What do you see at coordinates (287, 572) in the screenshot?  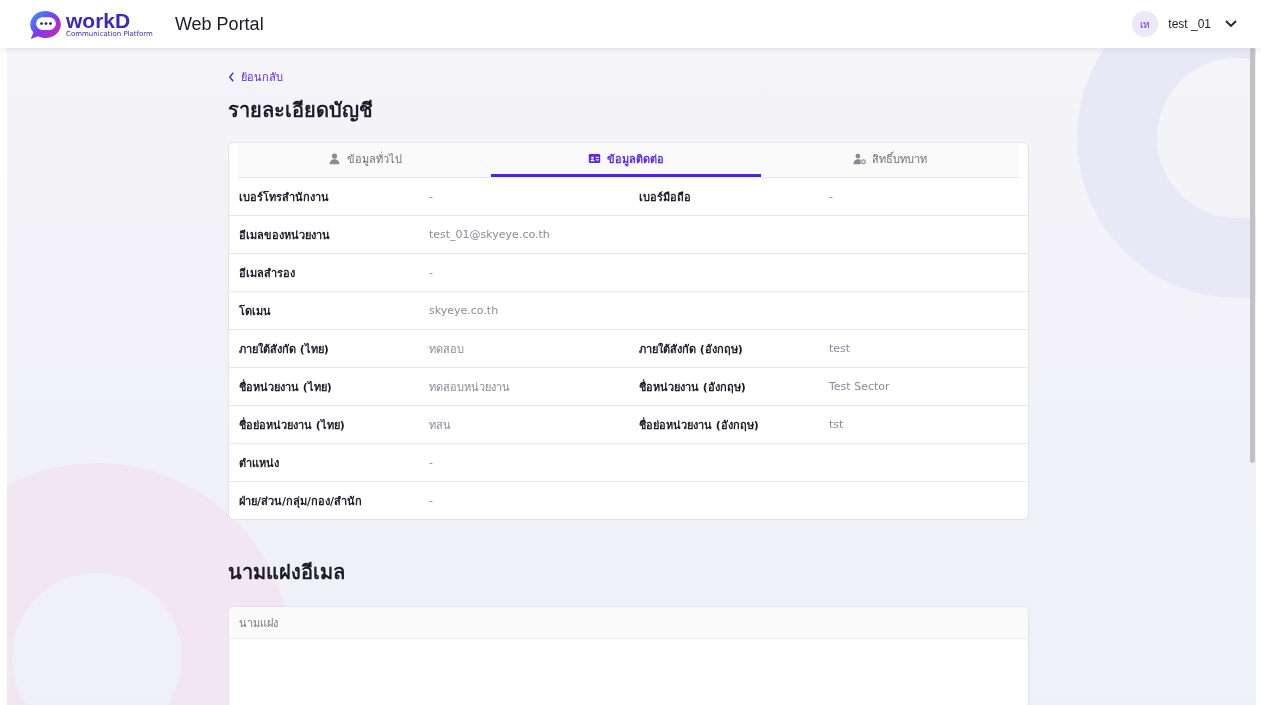 I see `section-title: นามแฝงอีเมล` at bounding box center [287, 572].